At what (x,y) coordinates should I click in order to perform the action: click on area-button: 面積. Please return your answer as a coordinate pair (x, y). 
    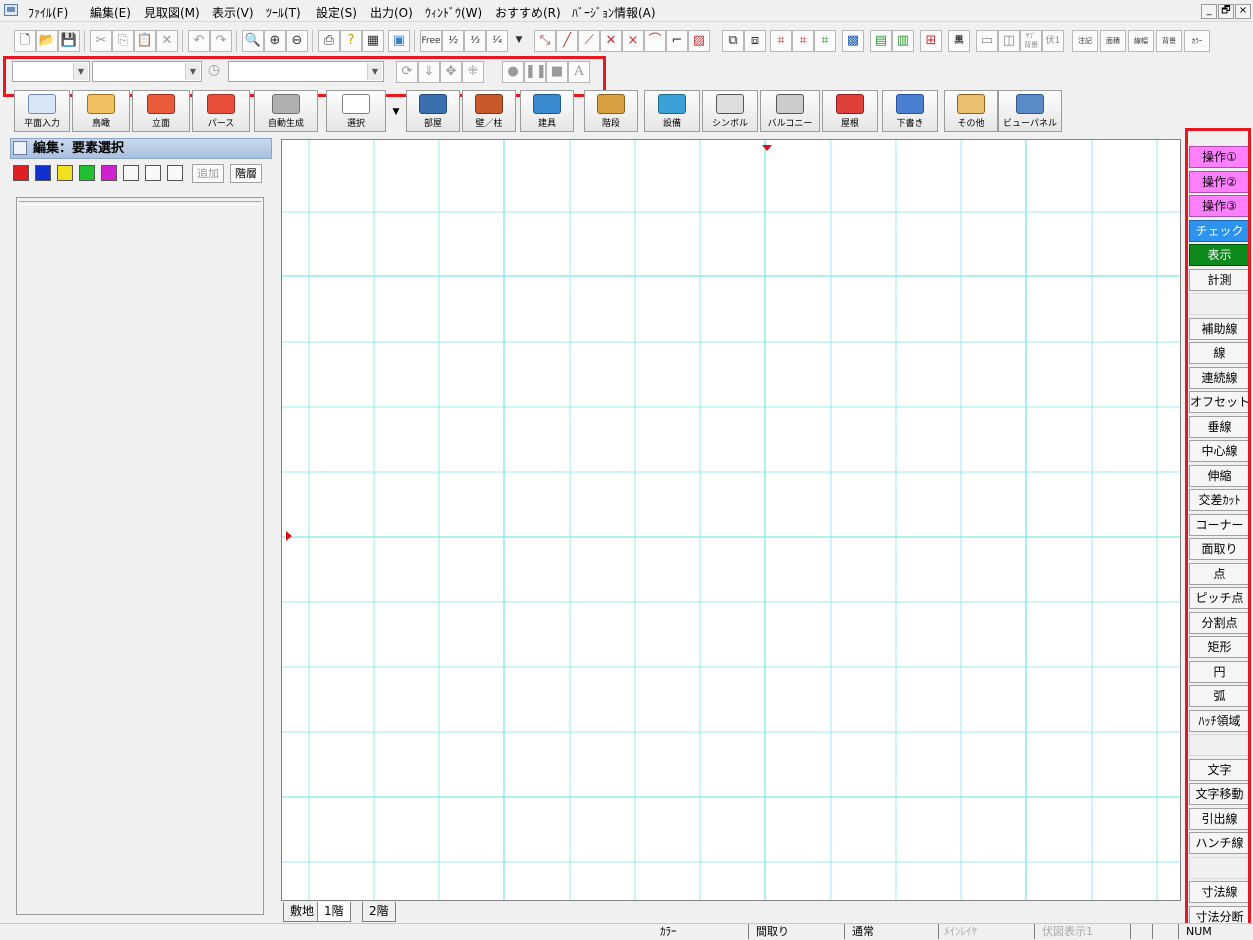
    Looking at the image, I should click on (1113, 41).